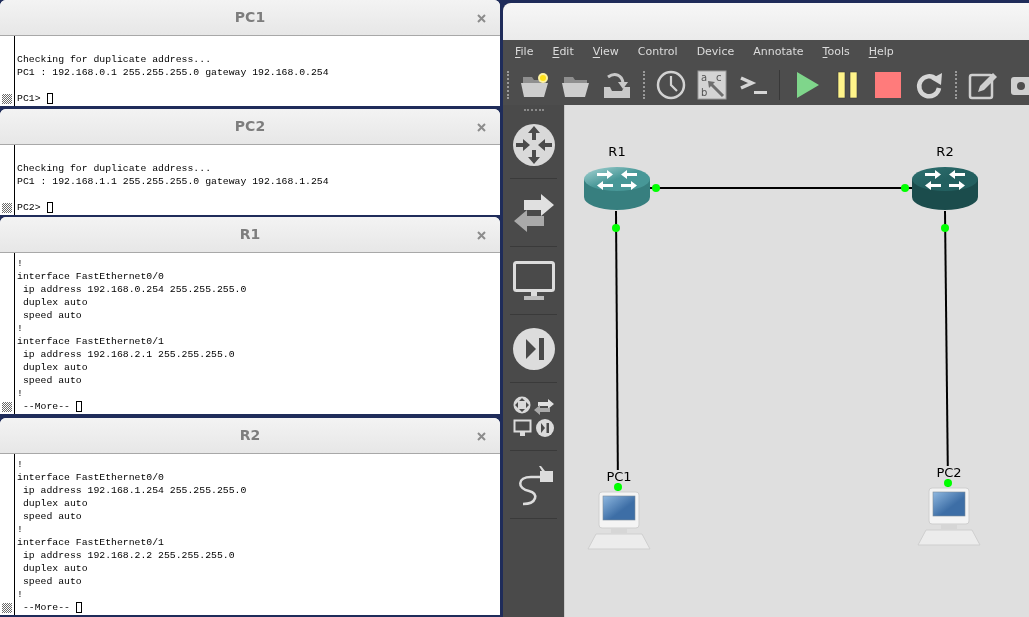 Image resolution: width=1029 pixels, height=617 pixels. Describe the element at coordinates (533, 280) in the screenshot. I see `monitor-icon` at that location.